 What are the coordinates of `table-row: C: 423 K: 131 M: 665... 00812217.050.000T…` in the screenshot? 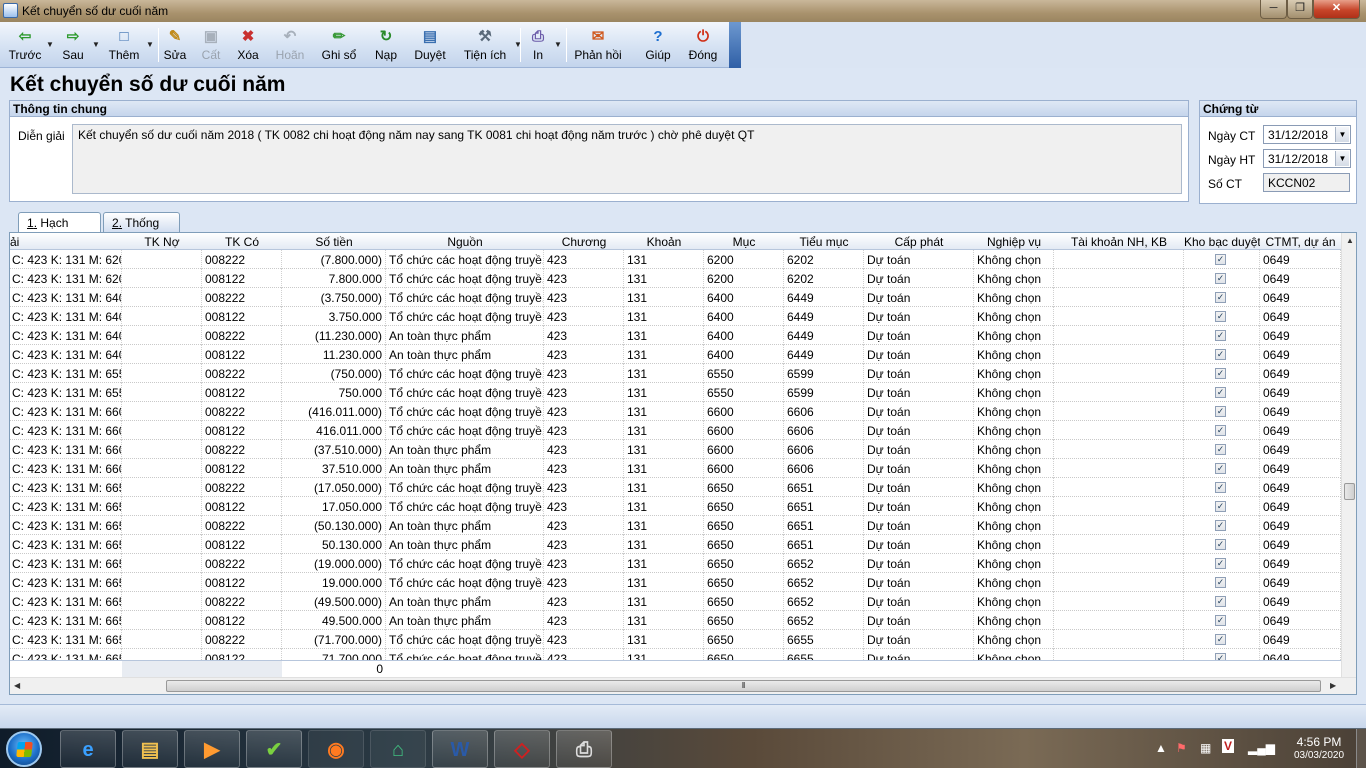 It's located at (675, 506).